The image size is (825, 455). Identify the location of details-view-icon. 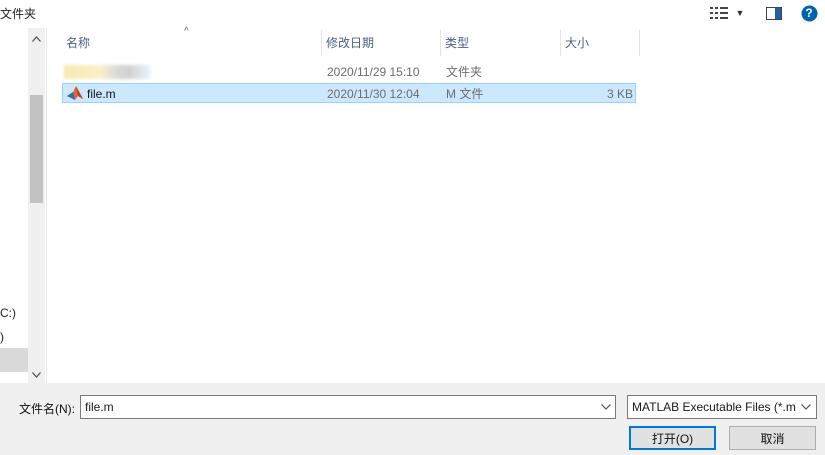
(719, 13).